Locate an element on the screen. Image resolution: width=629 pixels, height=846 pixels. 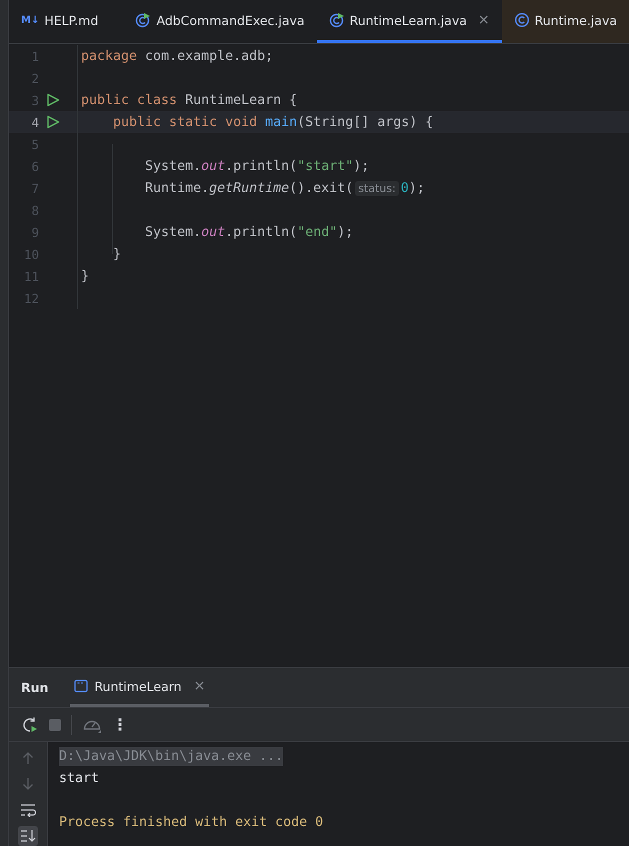
console-line: start is located at coordinates (79, 778).